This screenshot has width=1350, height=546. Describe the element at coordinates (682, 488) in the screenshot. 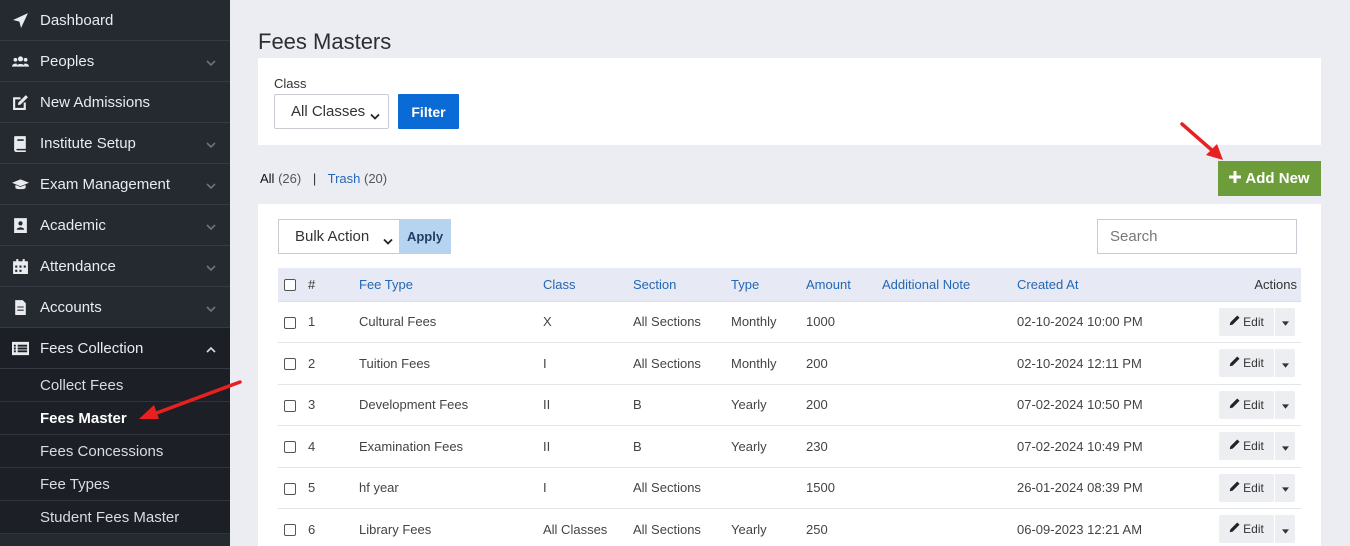

I see `section-cell: All Sections` at that location.